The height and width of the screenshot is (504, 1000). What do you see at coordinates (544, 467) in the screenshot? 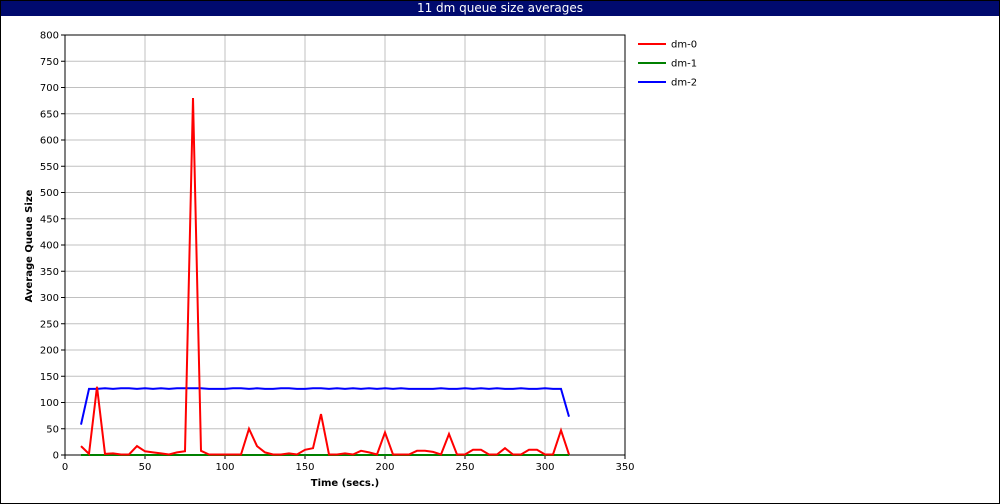
I see `x-tick-label: 300` at bounding box center [544, 467].